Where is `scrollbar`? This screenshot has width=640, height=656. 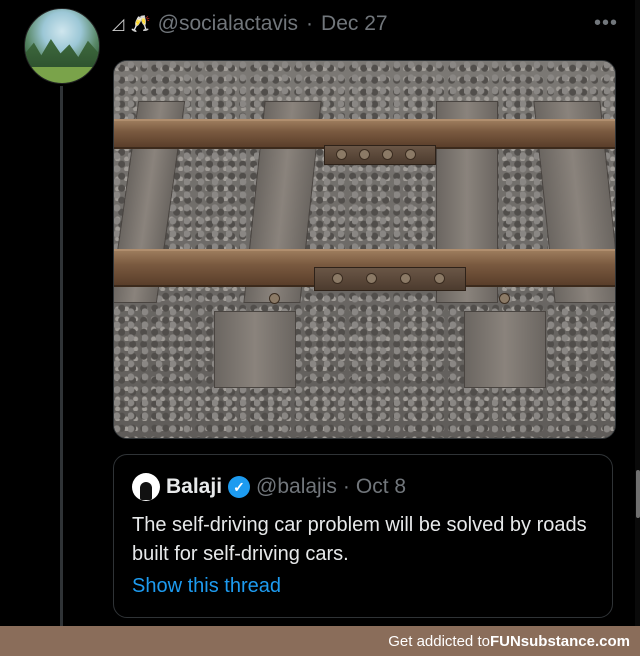
scrollbar is located at coordinates (637, 313).